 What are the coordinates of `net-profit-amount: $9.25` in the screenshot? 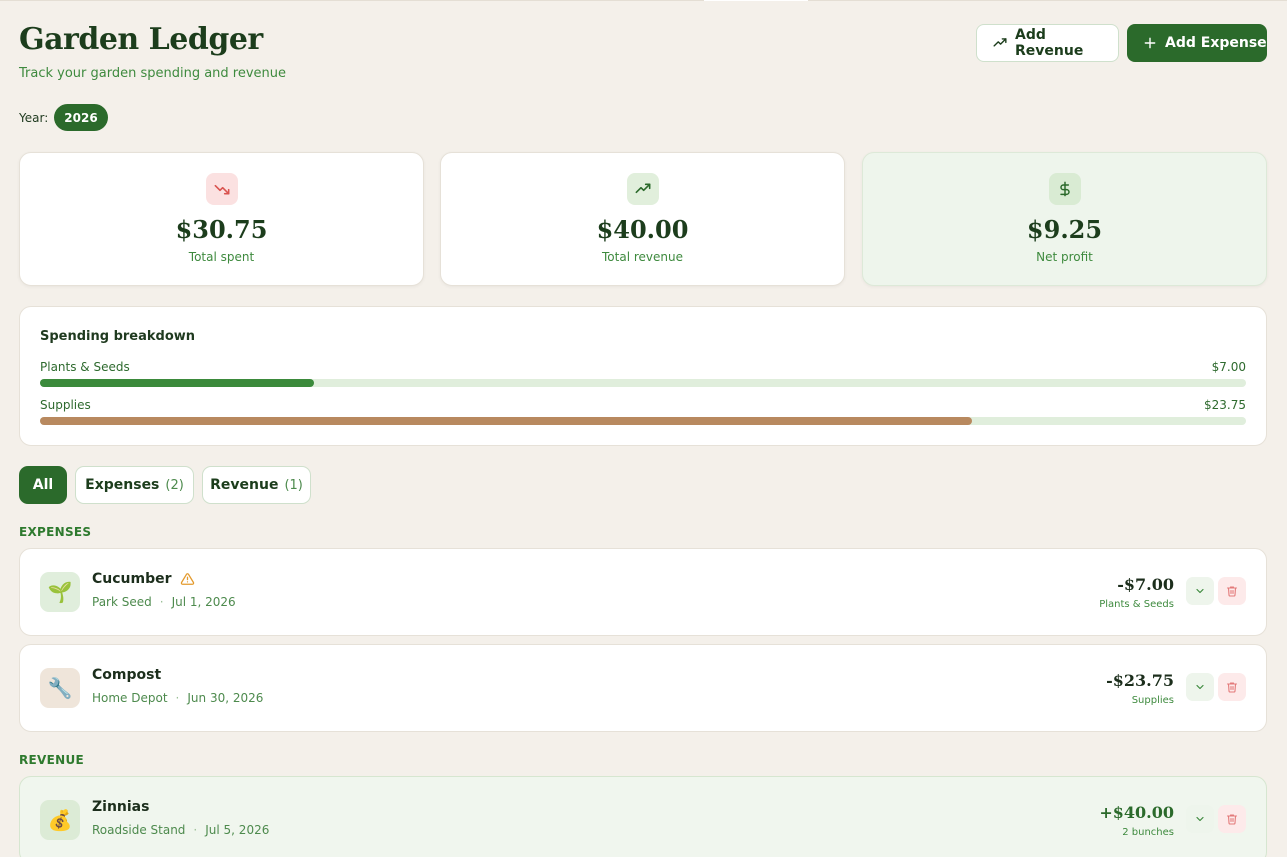 It's located at (1064, 229).